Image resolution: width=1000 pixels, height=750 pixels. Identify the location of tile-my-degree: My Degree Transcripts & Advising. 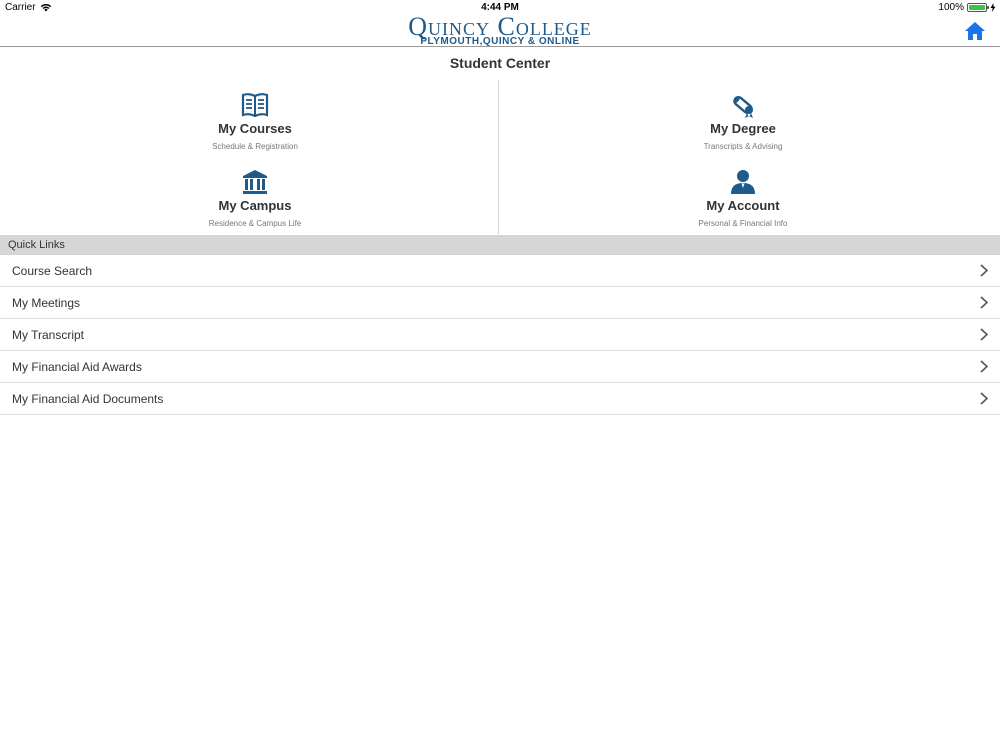
(743, 121).